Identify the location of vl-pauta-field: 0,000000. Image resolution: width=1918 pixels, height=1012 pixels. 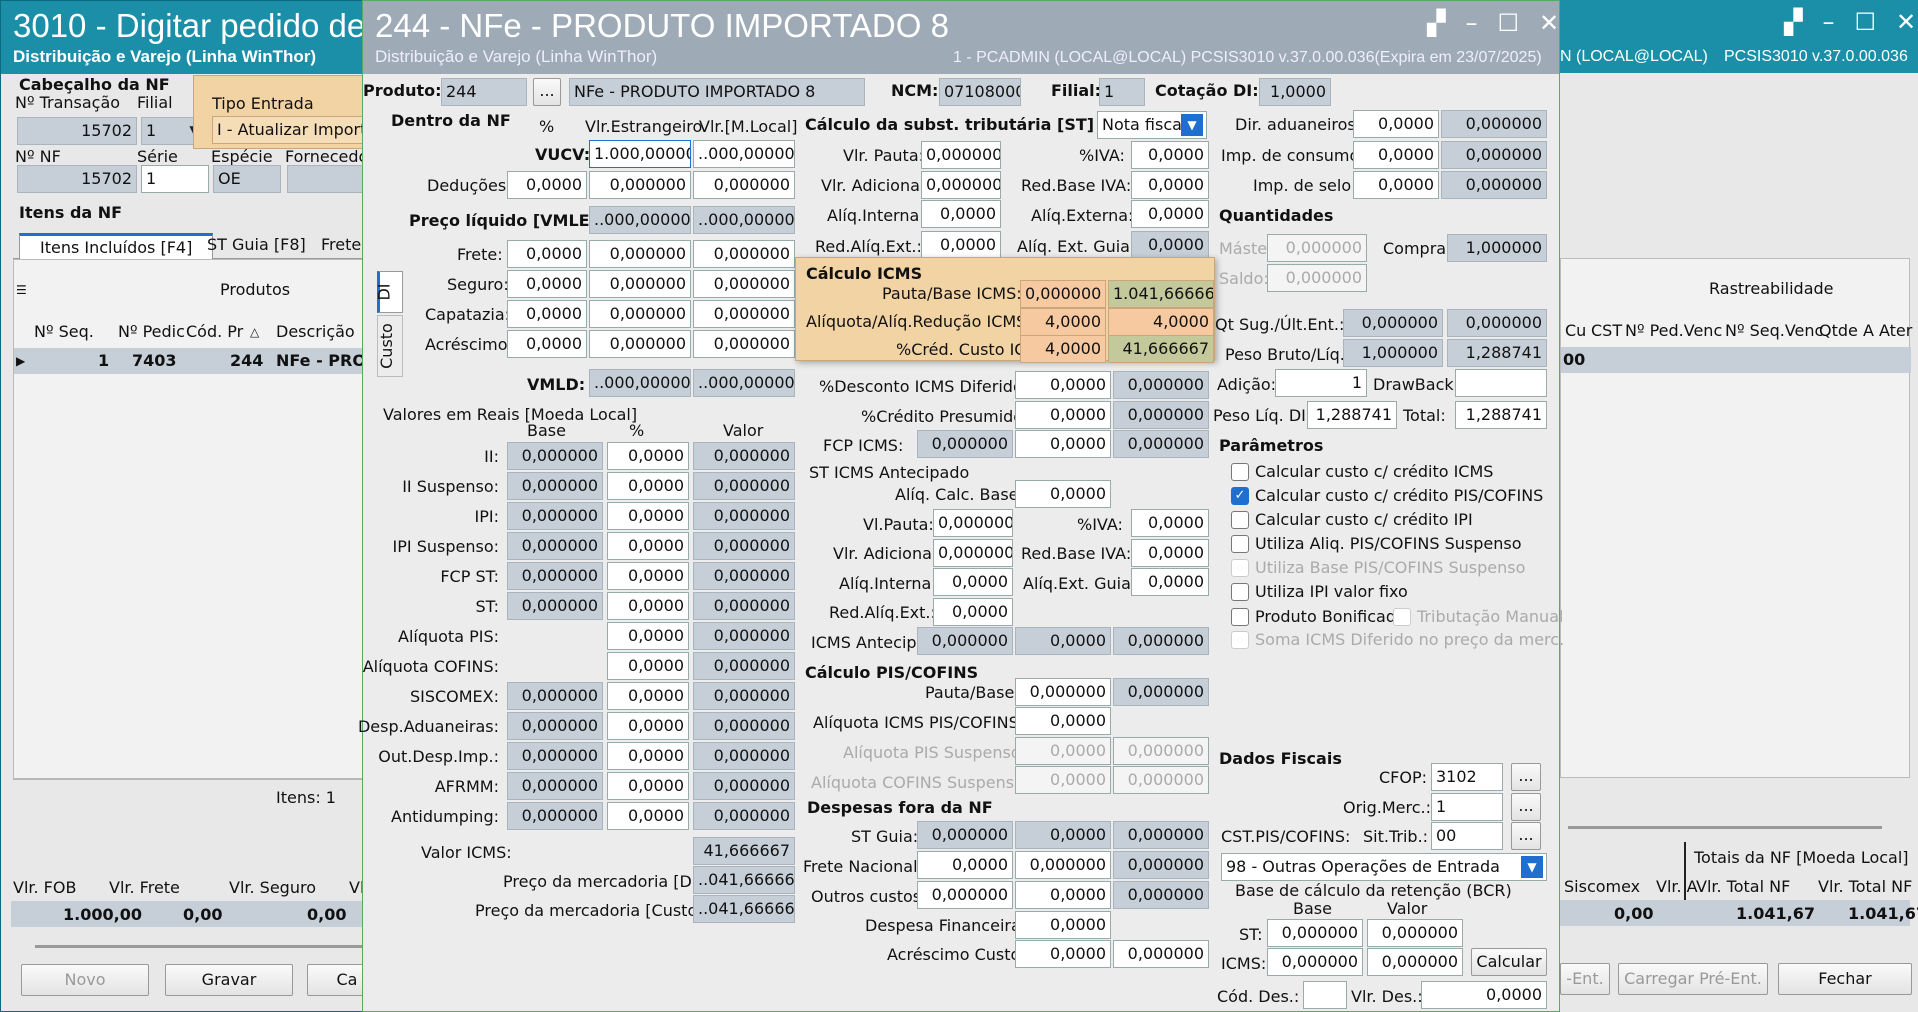
(973, 523).